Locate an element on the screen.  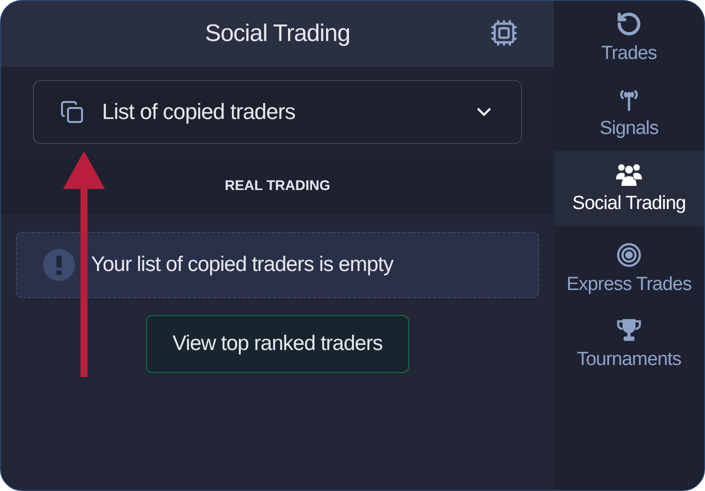
trophy-icon is located at coordinates (629, 330).